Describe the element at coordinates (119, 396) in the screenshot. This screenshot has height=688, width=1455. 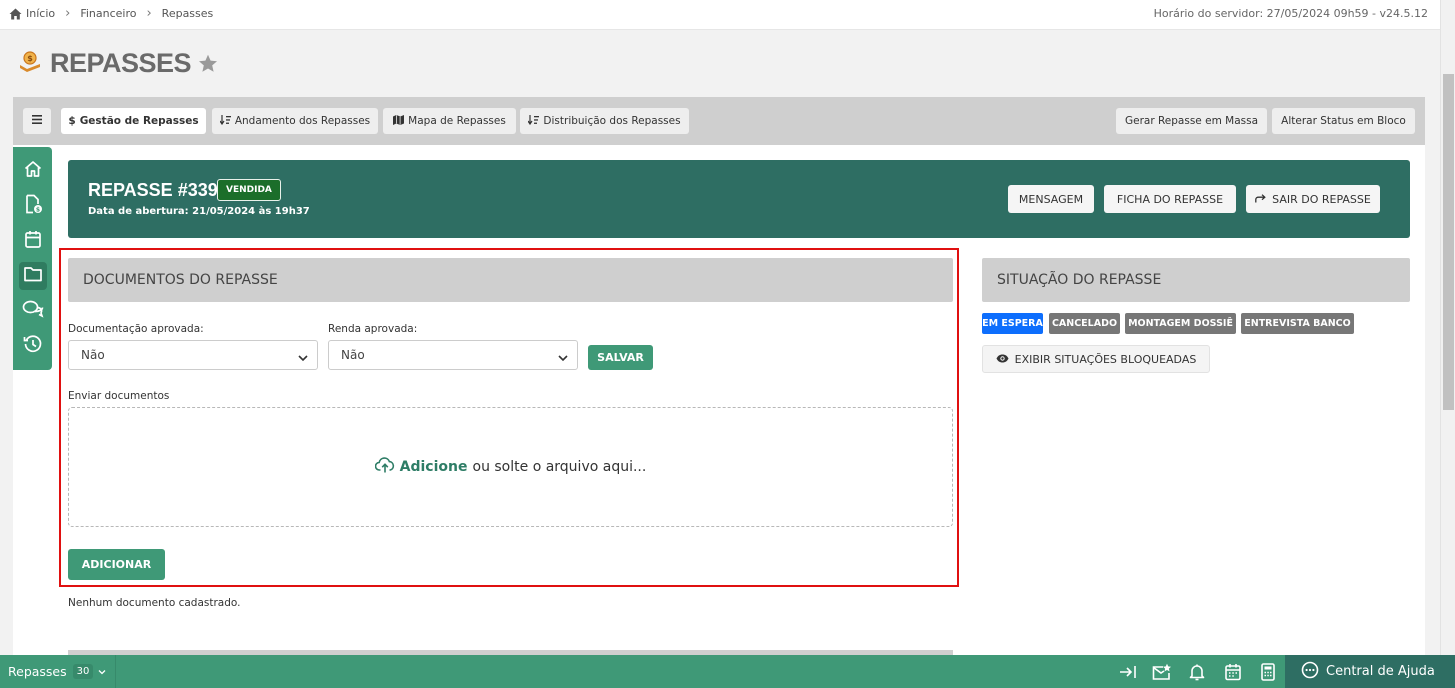
I see `upload-label: Enviar documentos` at that location.